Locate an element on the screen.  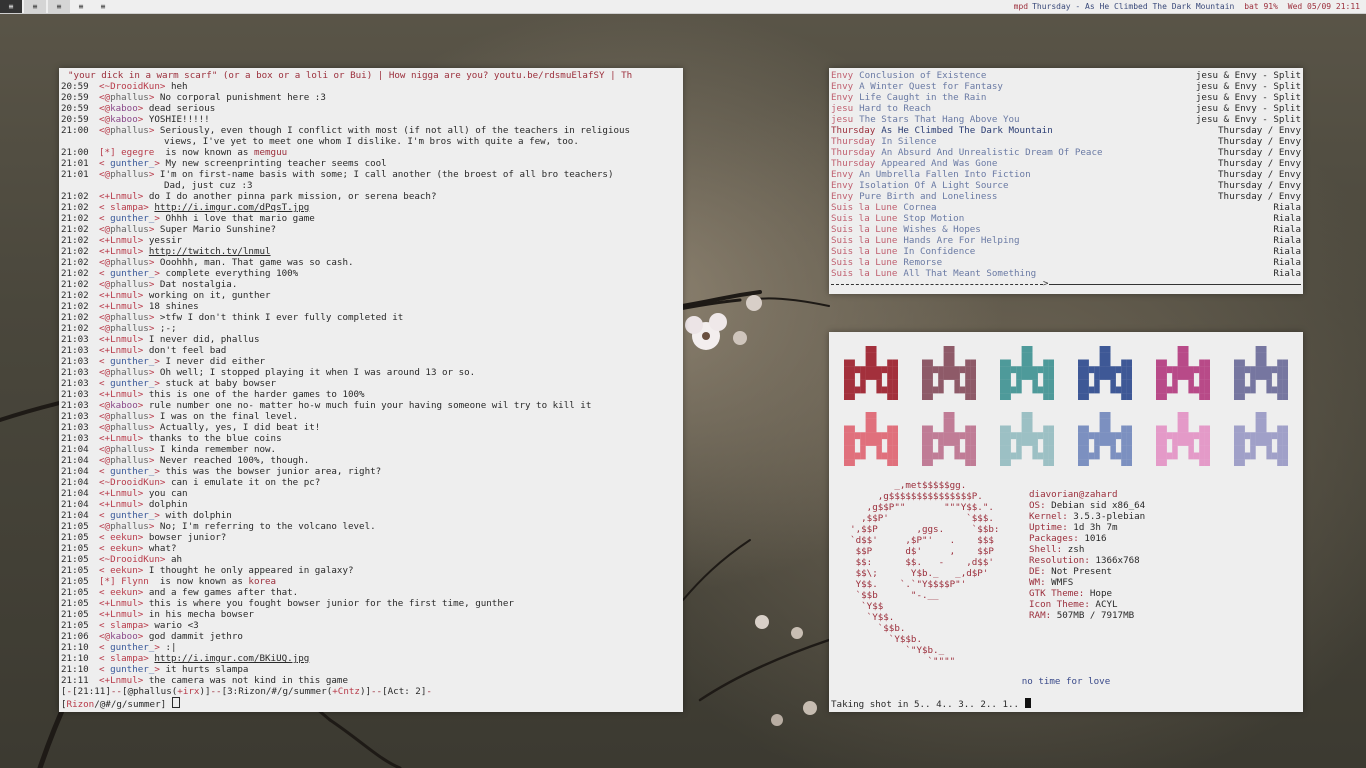
message-link: http://twitch.tv/lnmul is located at coordinates (210, 251).